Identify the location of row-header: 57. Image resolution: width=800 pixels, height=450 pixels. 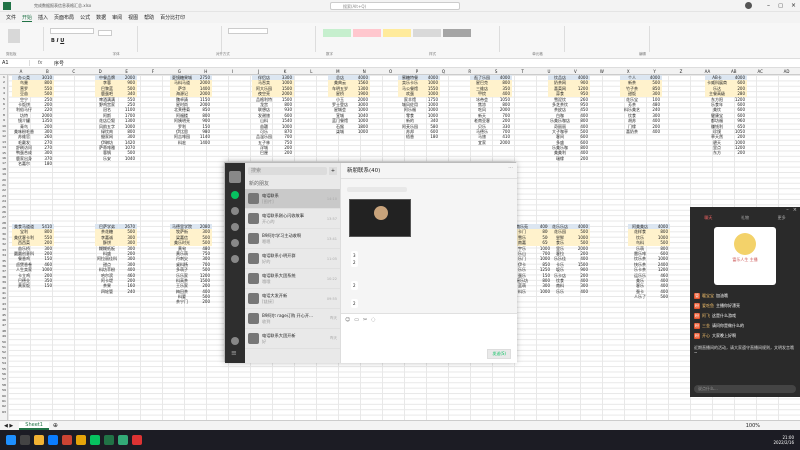
(4, 379).